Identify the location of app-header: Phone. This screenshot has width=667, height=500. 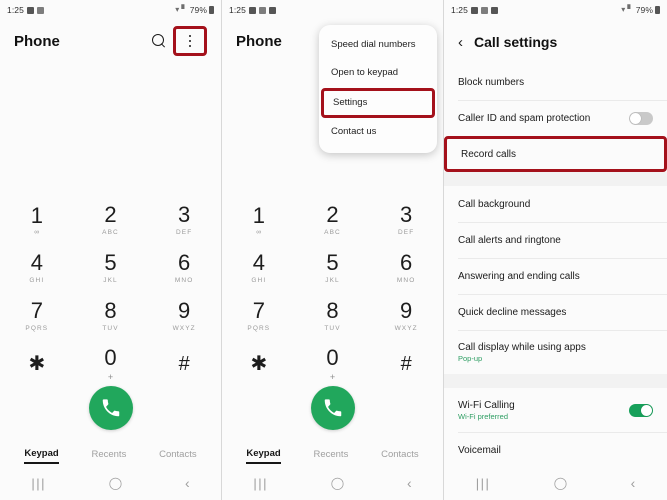
(110, 41).